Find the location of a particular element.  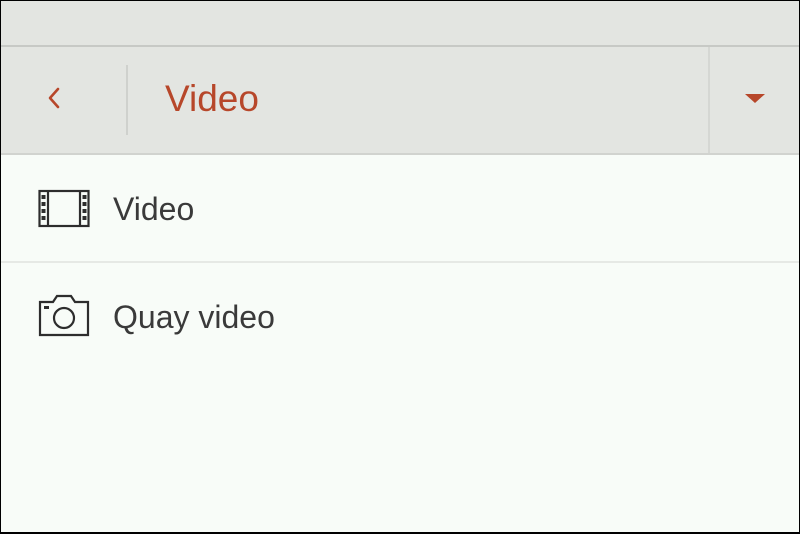

camera-icon is located at coordinates (64, 317).